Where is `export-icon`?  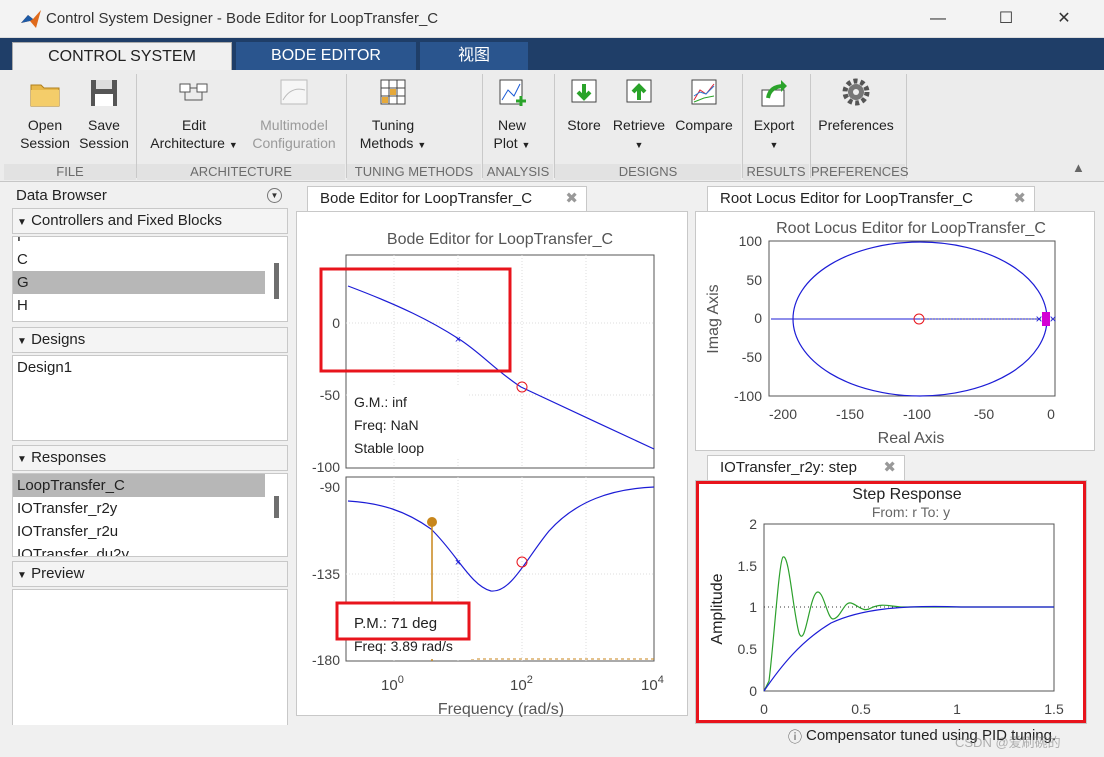 export-icon is located at coordinates (774, 93).